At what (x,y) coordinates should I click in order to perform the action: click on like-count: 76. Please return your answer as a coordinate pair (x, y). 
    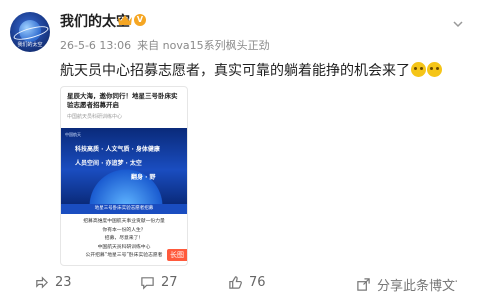
    Looking at the image, I should click on (257, 282).